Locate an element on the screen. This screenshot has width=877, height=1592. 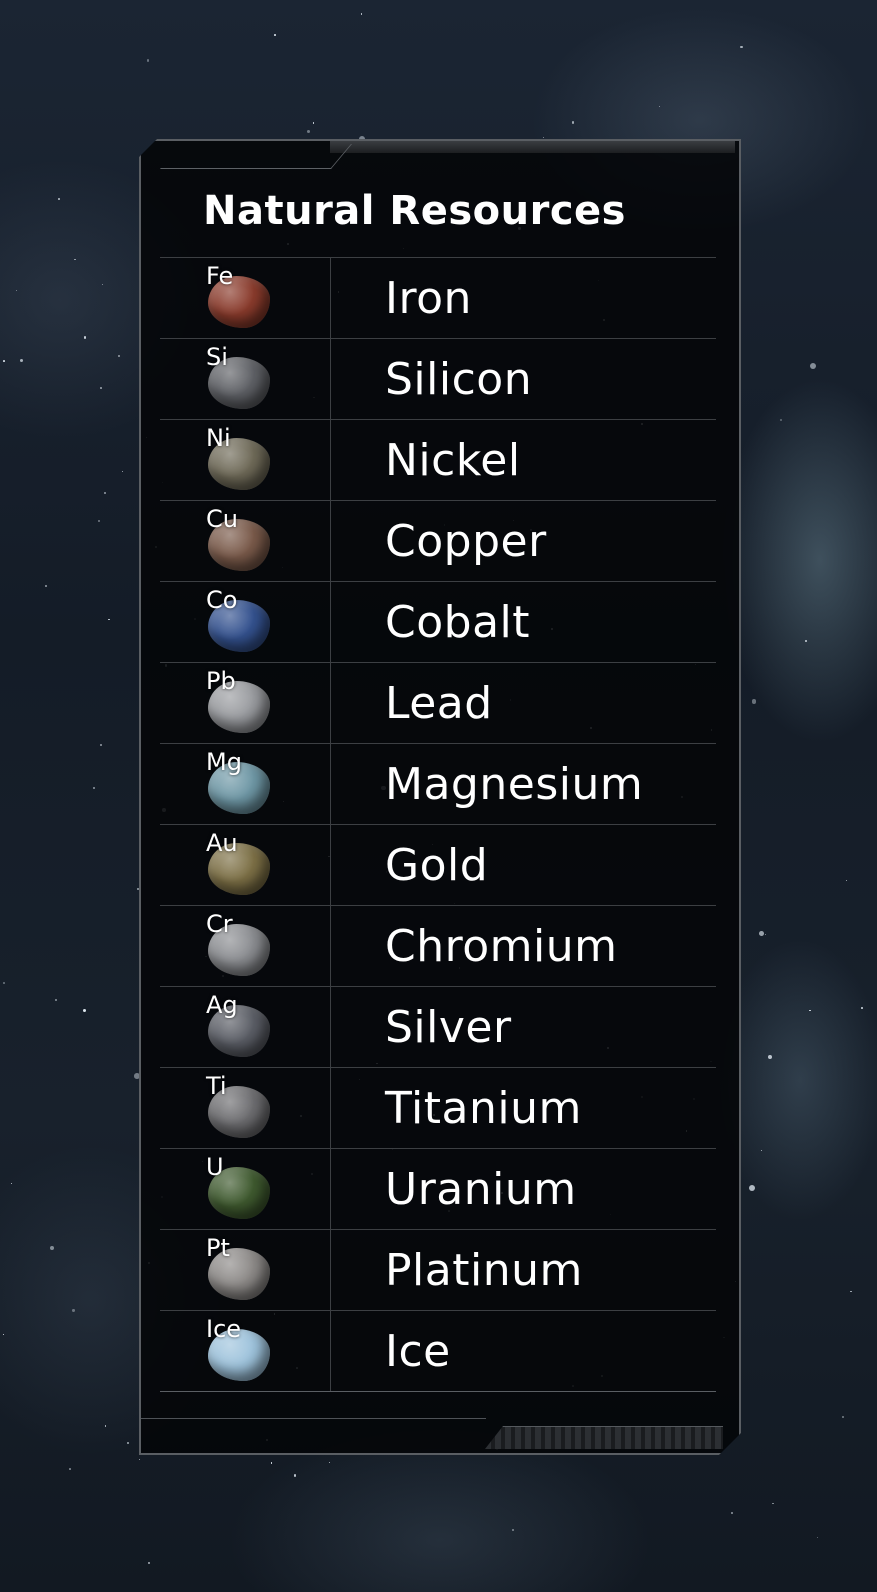
resource-row: Cu Copper is located at coordinates (438, 541).